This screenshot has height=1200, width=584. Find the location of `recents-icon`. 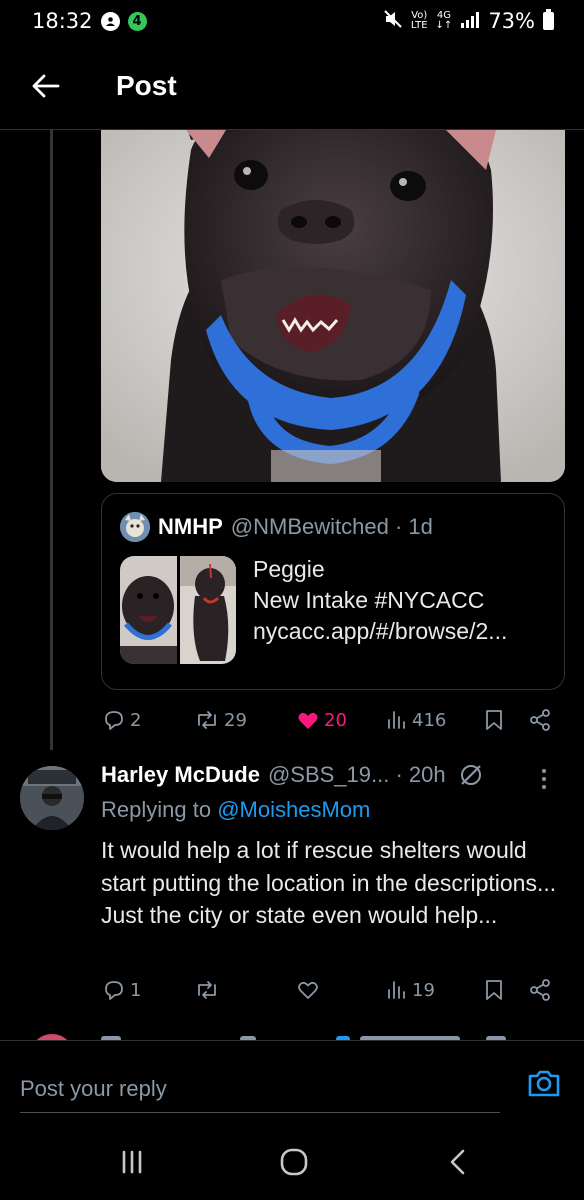

recents-icon is located at coordinates (132, 1162).